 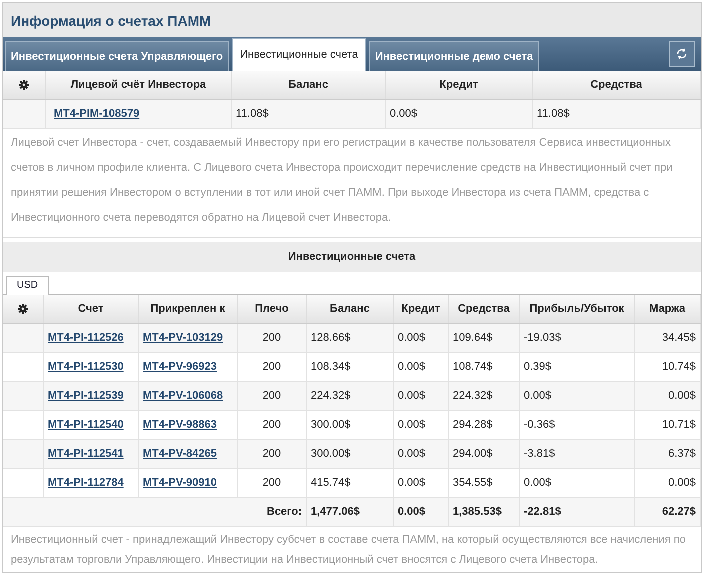 I want to click on section-title: Инвестиционные счета, so click(x=352, y=257).